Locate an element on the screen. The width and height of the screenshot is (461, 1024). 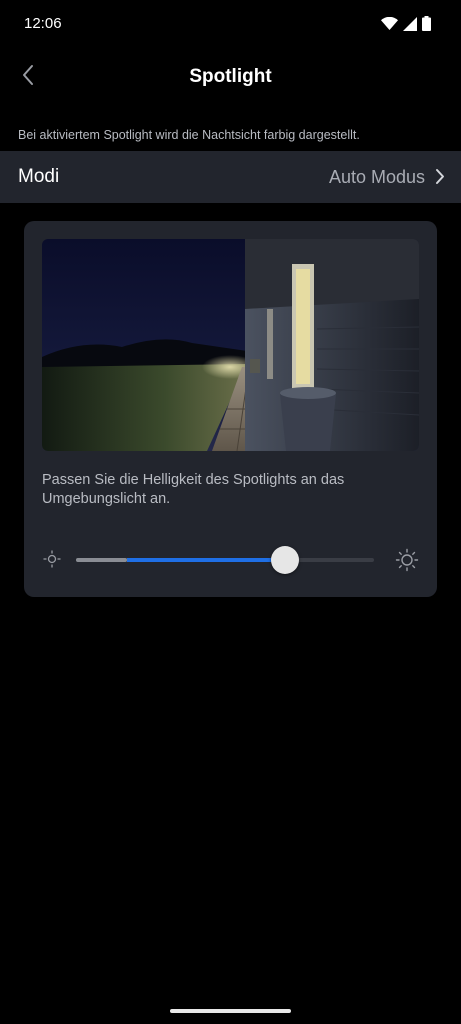
slider-buffer is located at coordinates (101, 560).